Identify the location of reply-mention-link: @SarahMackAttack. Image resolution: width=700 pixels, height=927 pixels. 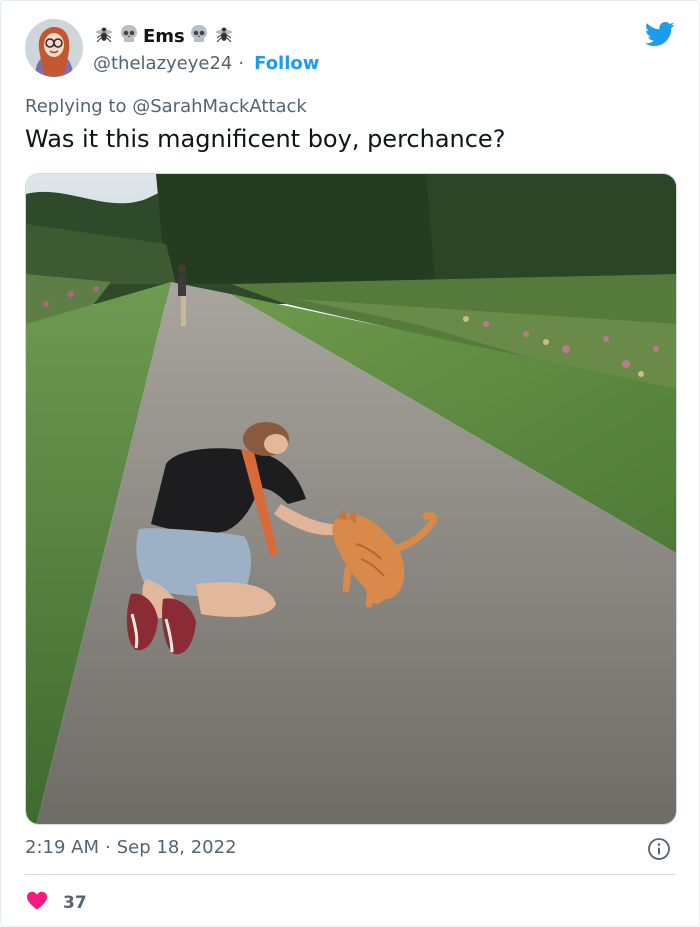
(219, 106).